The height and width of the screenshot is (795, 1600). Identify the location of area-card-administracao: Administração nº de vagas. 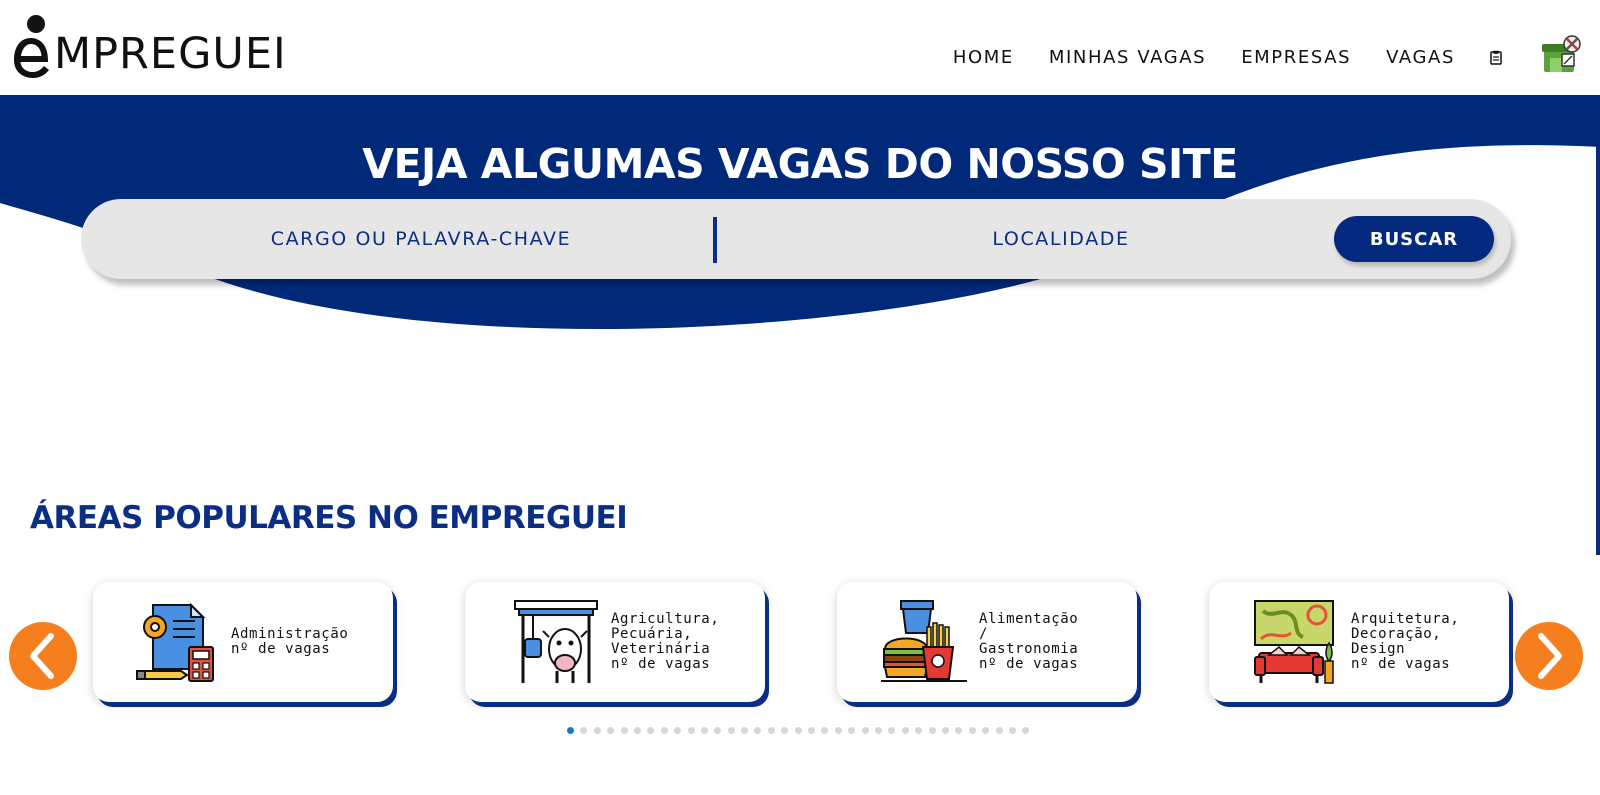
(243, 642).